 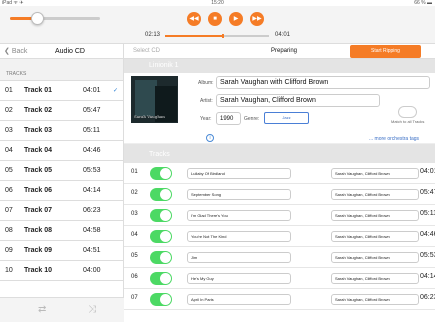 What do you see at coordinates (134, 214) in the screenshot?
I see `row-number: 03` at bounding box center [134, 214].